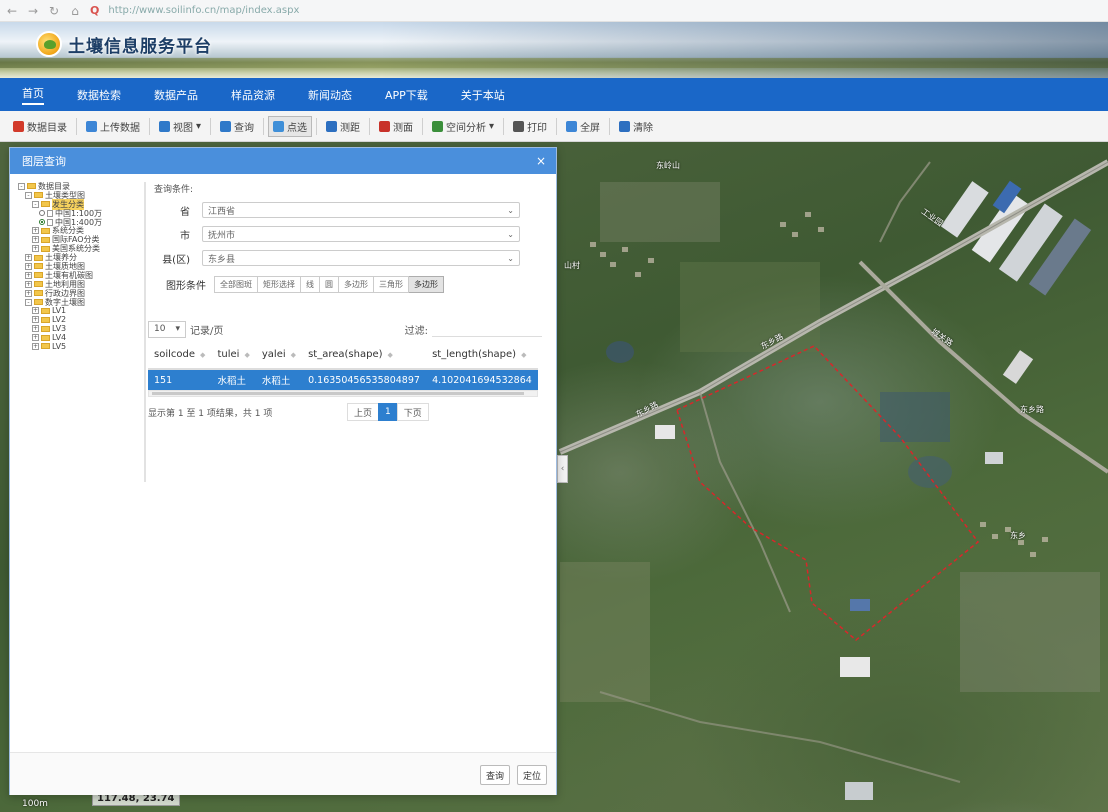 The width and height of the screenshot is (1108, 812). What do you see at coordinates (33, 95) in the screenshot?
I see `nav-item: 首页` at bounding box center [33, 95].